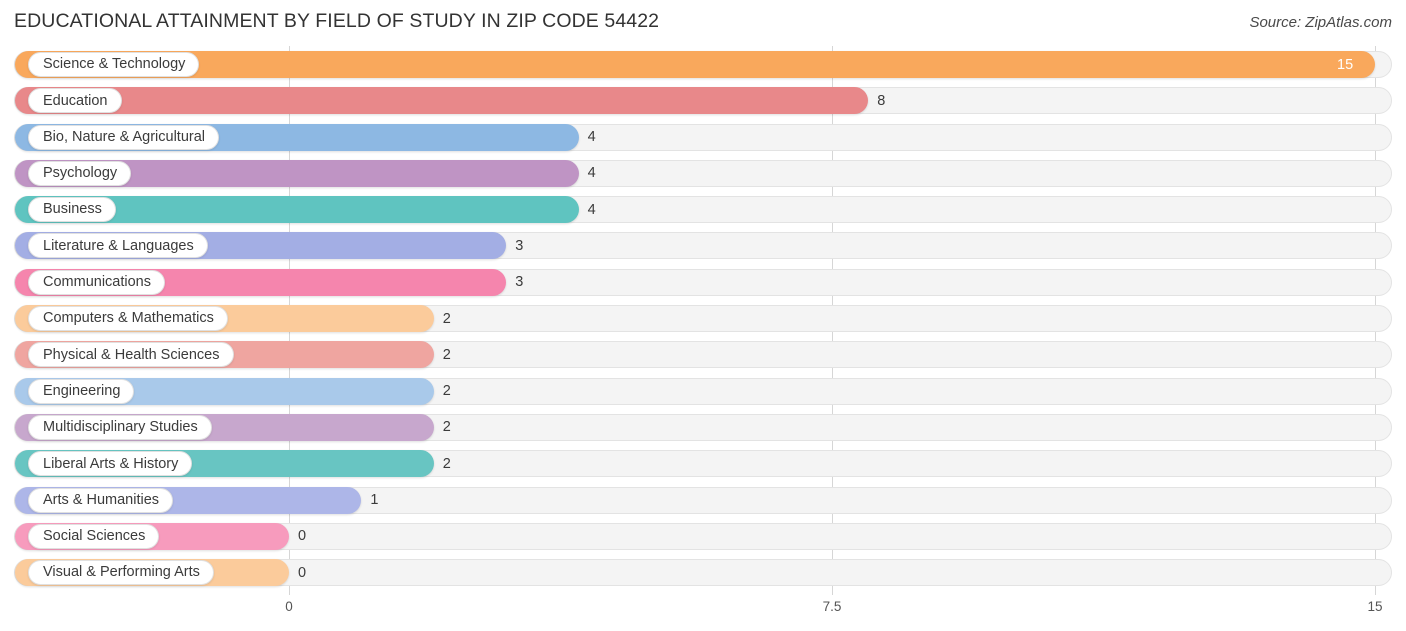 The height and width of the screenshot is (631, 1406). I want to click on bar-category-label: Psychology, so click(80, 173).